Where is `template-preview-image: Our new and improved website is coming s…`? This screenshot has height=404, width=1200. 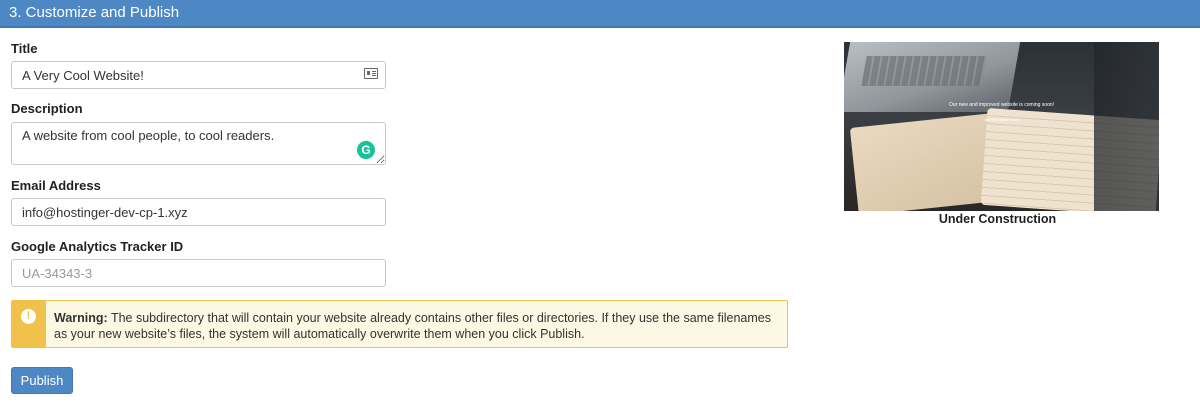 template-preview-image: Our new and improved website is coming s… is located at coordinates (1001, 126).